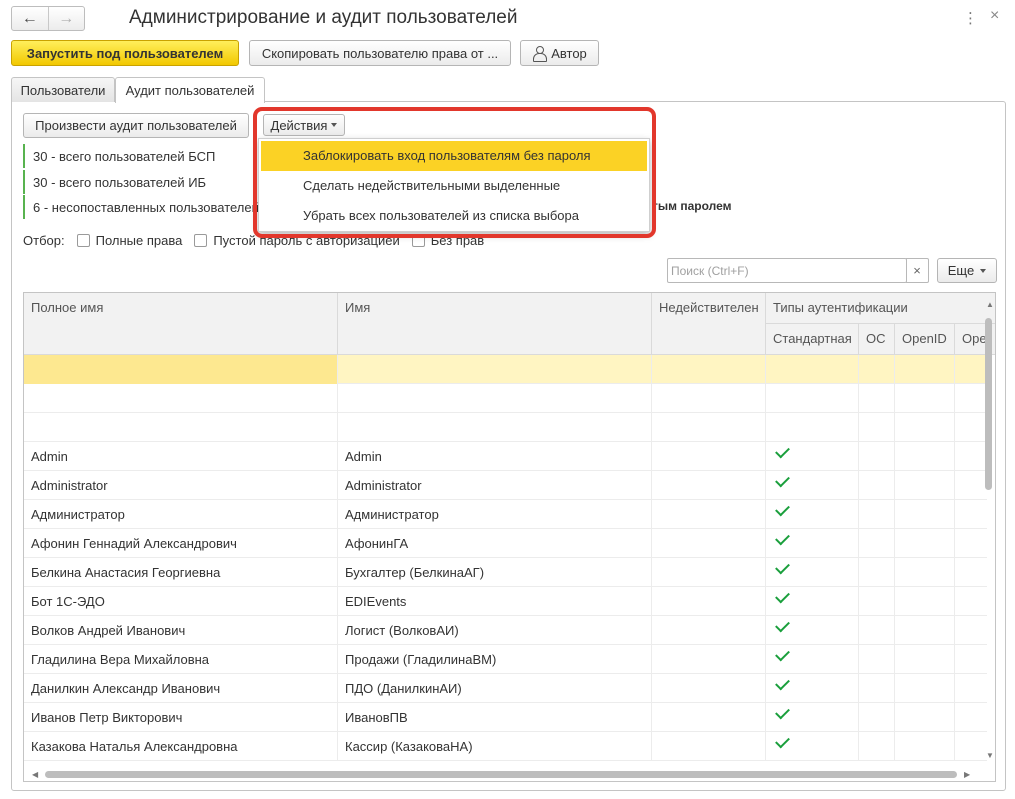  Describe the element at coordinates (877, 339) in the screenshot. I see `header-os: ОС` at that location.